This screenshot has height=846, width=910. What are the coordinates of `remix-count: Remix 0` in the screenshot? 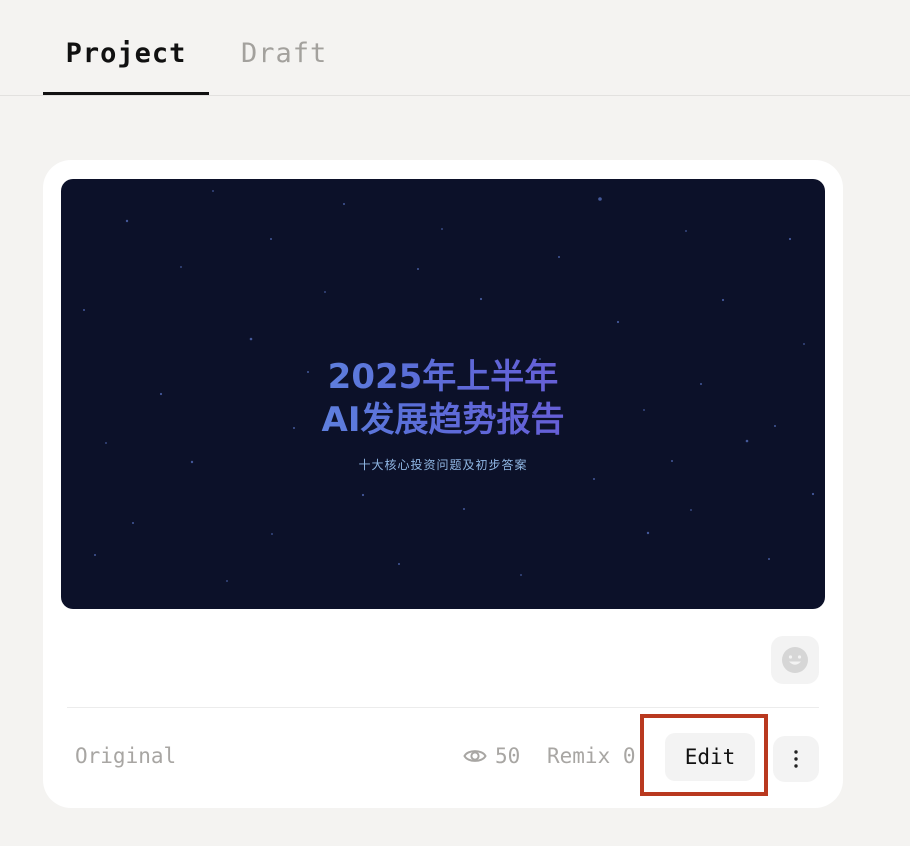 It's located at (591, 756).